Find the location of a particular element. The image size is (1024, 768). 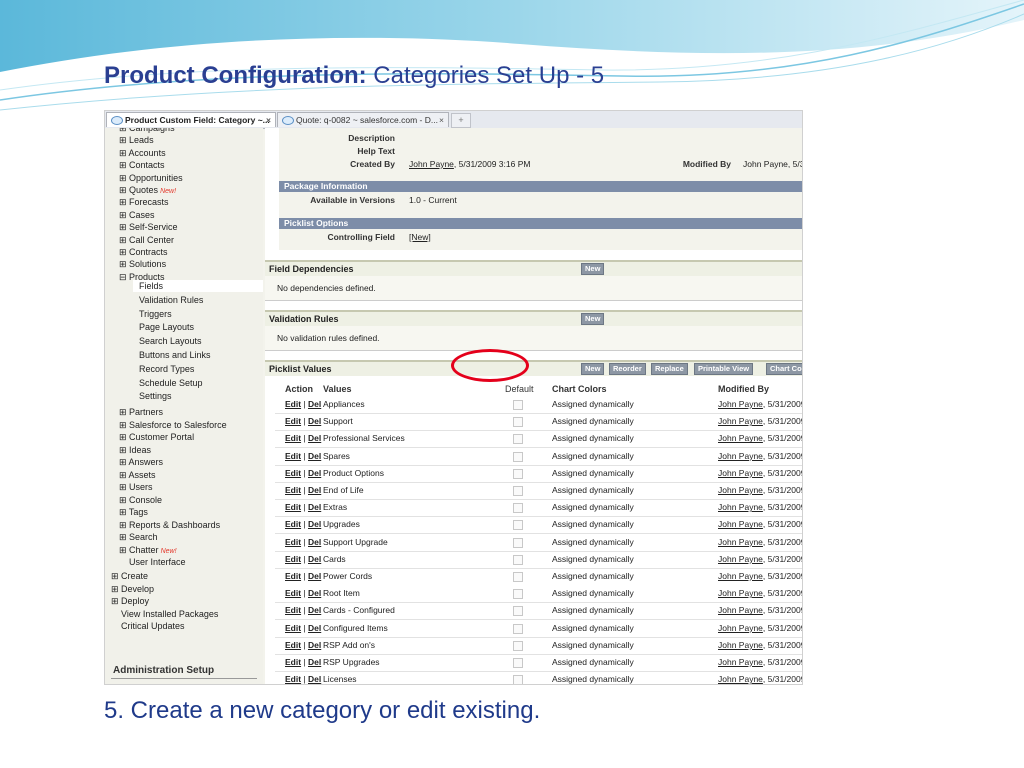

sidebar-item: ⊞ Partners is located at coordinates (141, 412).